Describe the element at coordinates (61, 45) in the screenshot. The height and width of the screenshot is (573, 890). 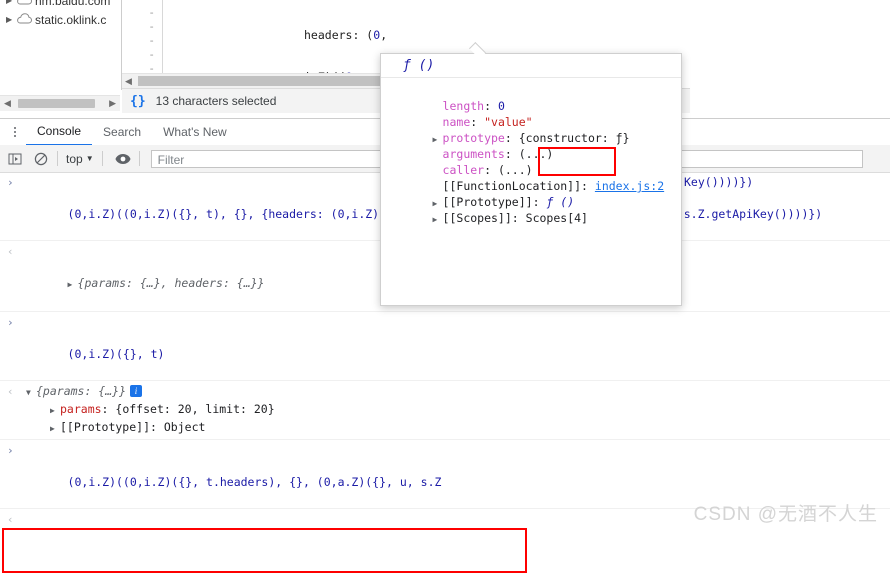
I see `file-navigator-tree: ▶ hm.baidu.com ▶ static.oklink.c` at that location.